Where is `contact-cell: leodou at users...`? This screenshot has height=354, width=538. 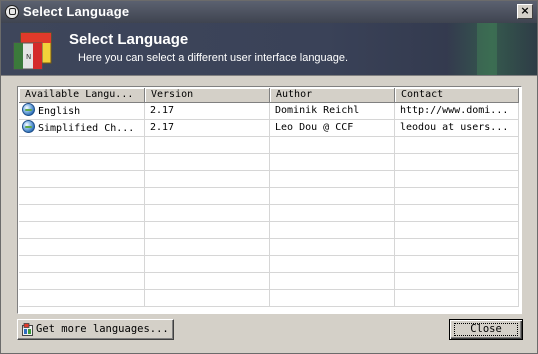
contact-cell: leodou at users... is located at coordinates (457, 128).